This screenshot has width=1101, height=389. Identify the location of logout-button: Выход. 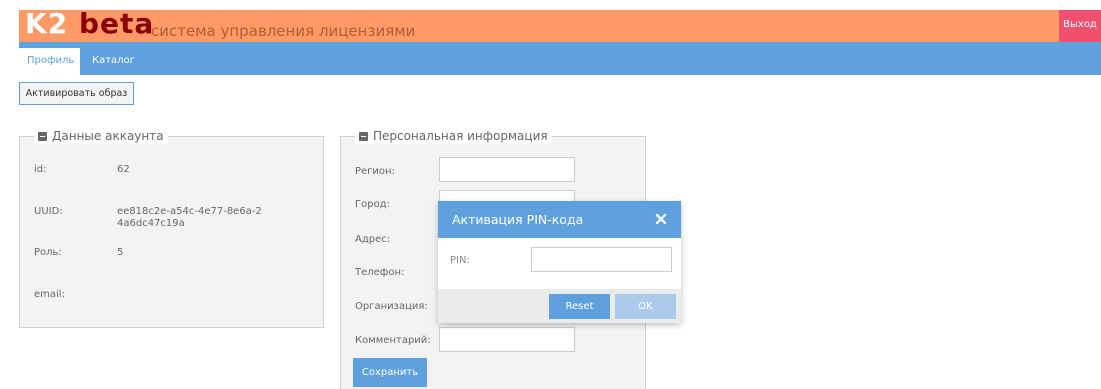
(1080, 26).